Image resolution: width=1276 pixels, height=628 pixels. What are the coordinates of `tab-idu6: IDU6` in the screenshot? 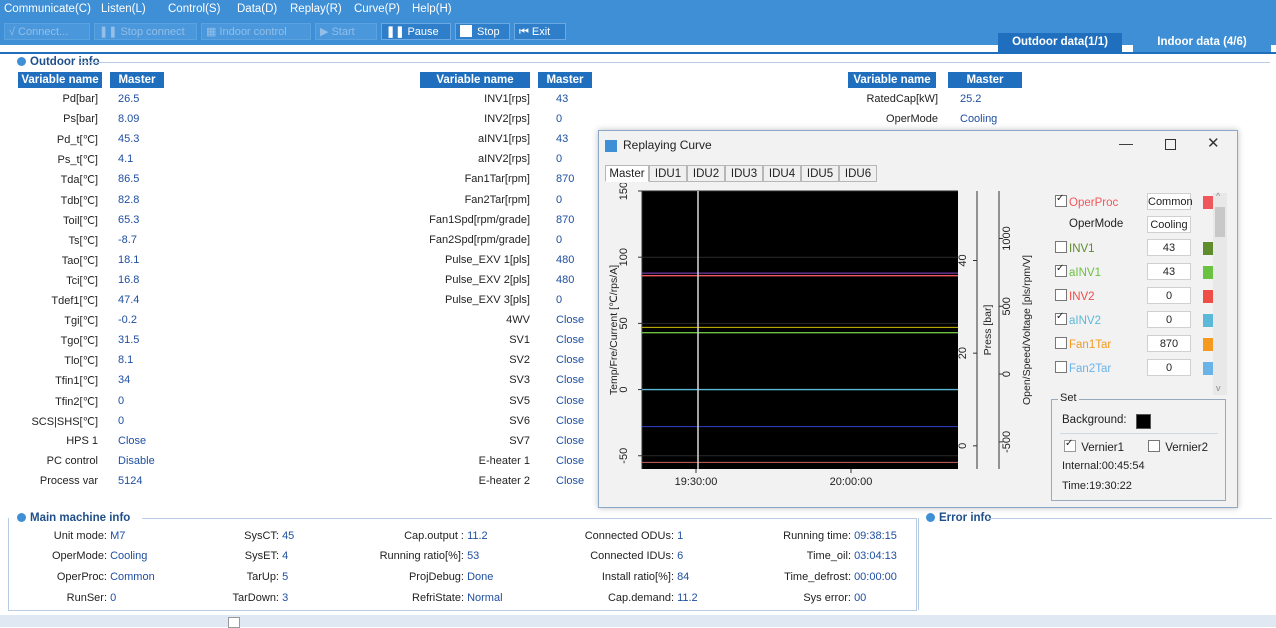 It's located at (858, 173).